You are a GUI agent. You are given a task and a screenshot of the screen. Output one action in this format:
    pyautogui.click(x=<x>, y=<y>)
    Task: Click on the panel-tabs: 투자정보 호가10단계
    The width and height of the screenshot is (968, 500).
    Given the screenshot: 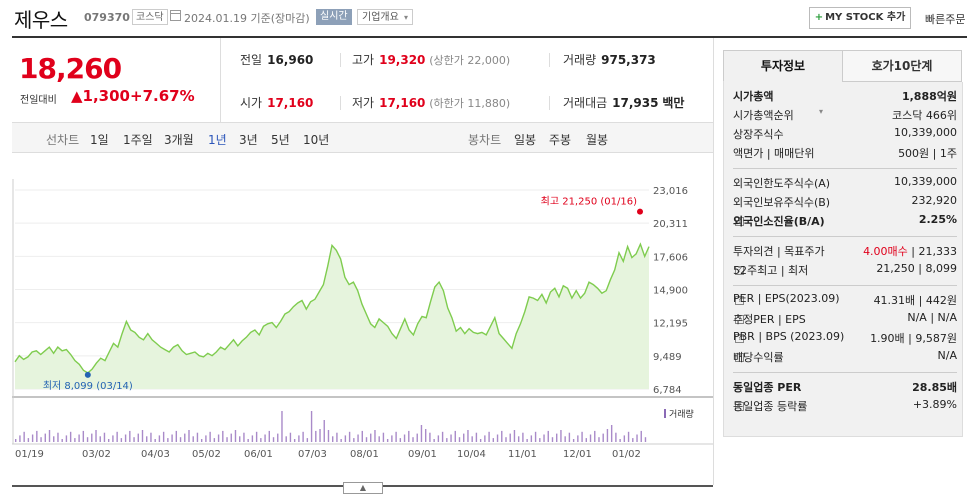 What is the action you would take?
    pyautogui.click(x=843, y=66)
    